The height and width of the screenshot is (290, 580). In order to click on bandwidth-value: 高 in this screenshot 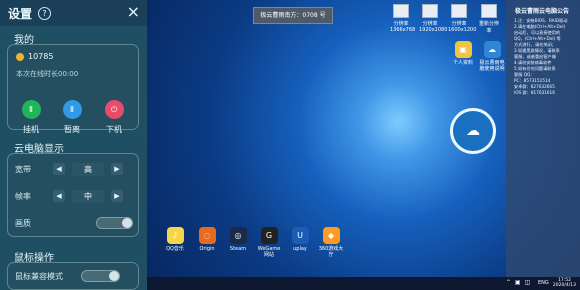, I will do `click(88, 169)`.